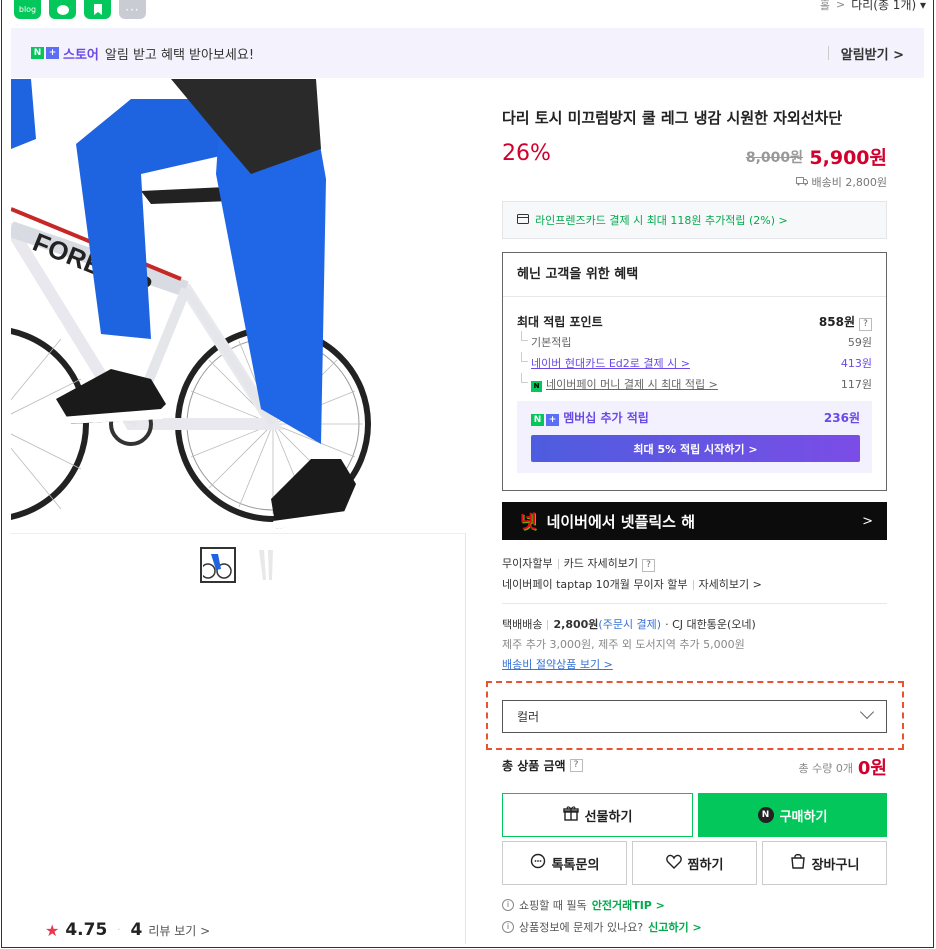 The width and height of the screenshot is (936, 949). I want to click on point-row-label: 네이버페이 머니 결제 시 최대 적립 >, so click(632, 384).